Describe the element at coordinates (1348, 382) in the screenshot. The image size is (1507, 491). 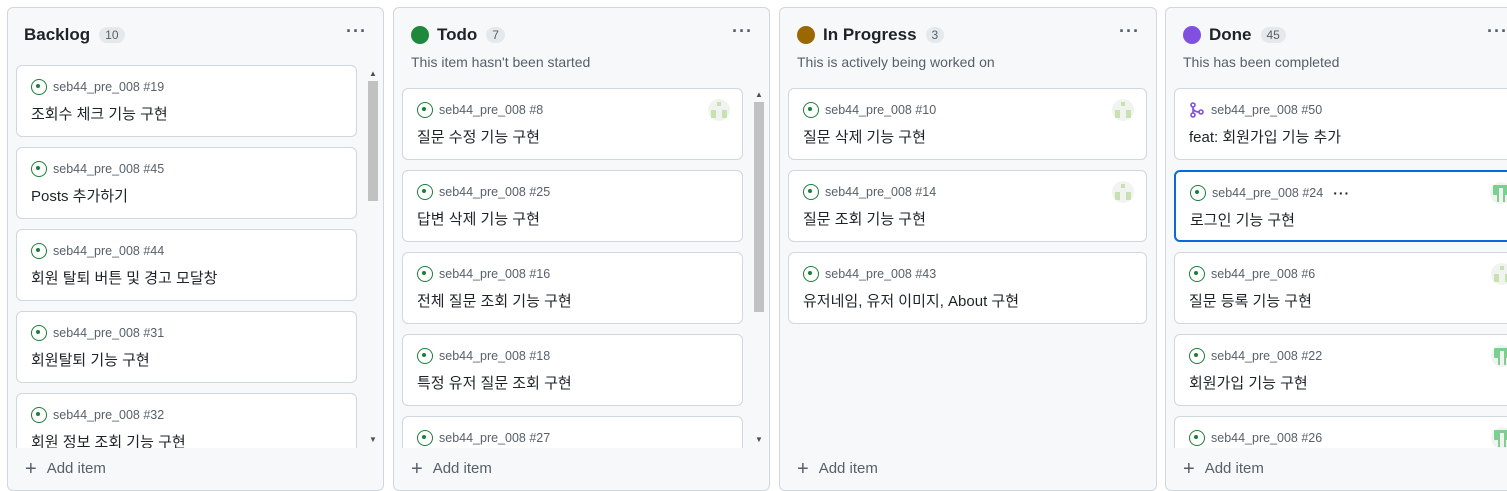
I see `card-title: 회원가입 기능 구현` at that location.